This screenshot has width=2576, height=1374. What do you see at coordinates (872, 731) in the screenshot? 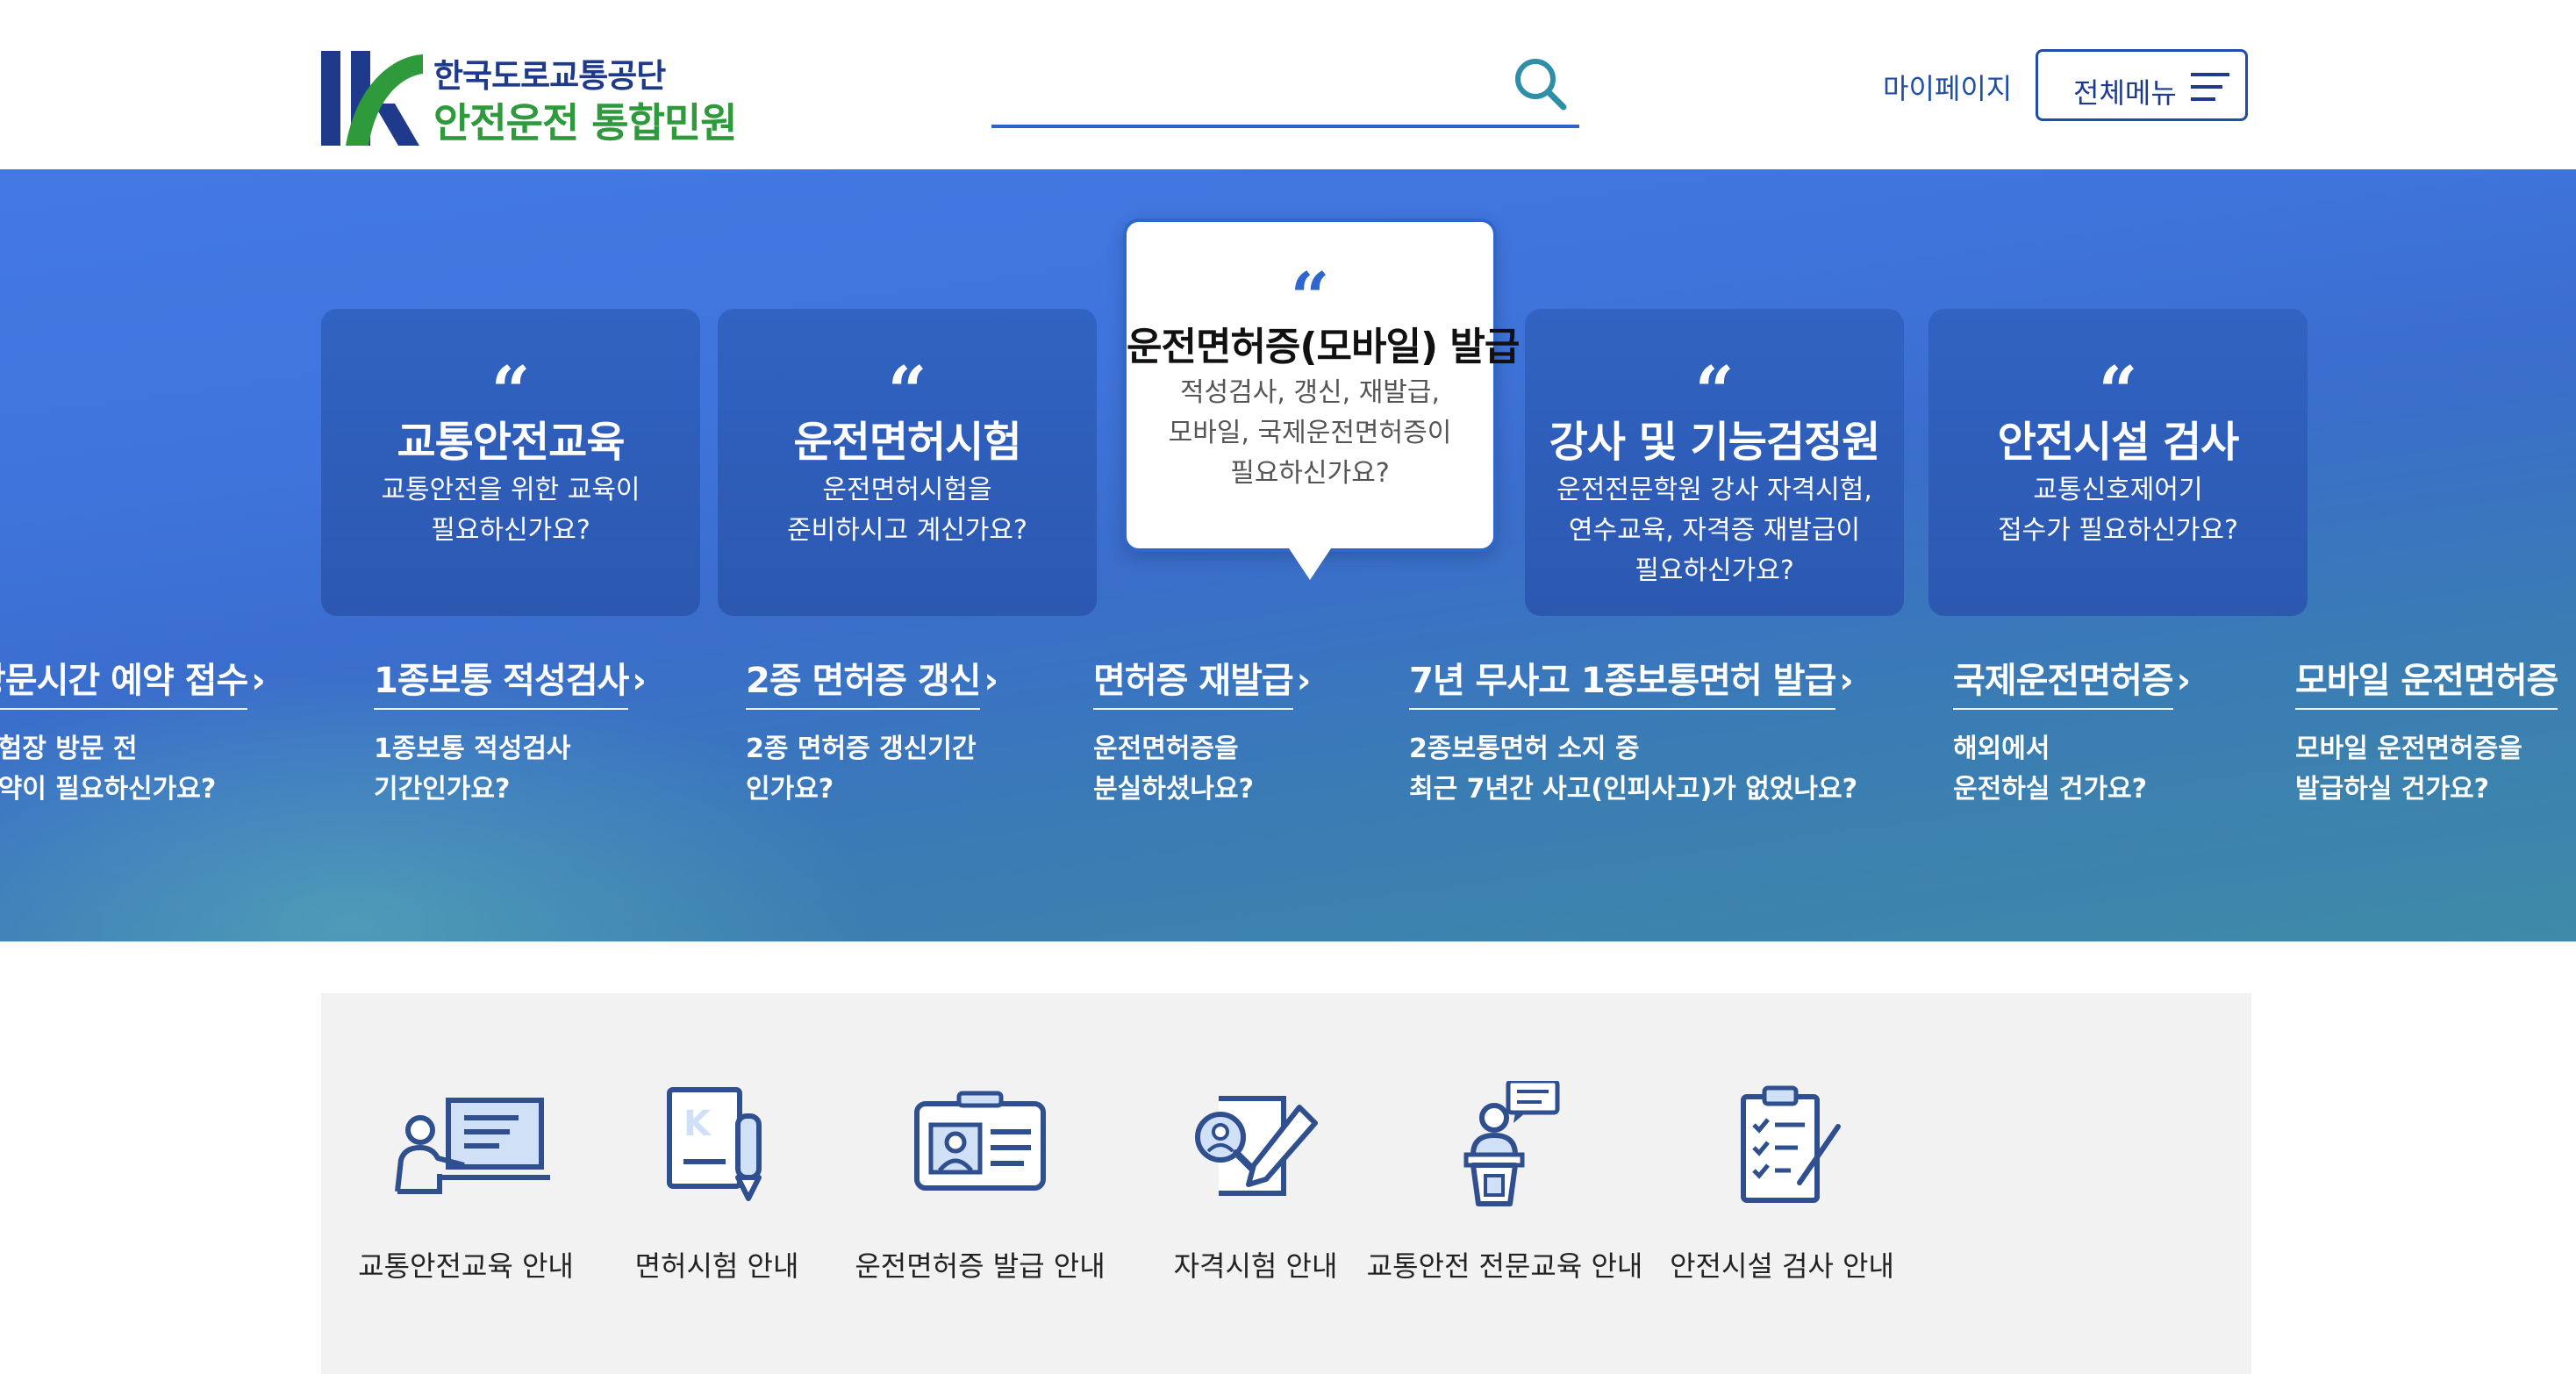
I see `quick-link-license-renewal: 2종 면허증 갱신 › 2종 면허증 갱신기간 인가요?` at bounding box center [872, 731].